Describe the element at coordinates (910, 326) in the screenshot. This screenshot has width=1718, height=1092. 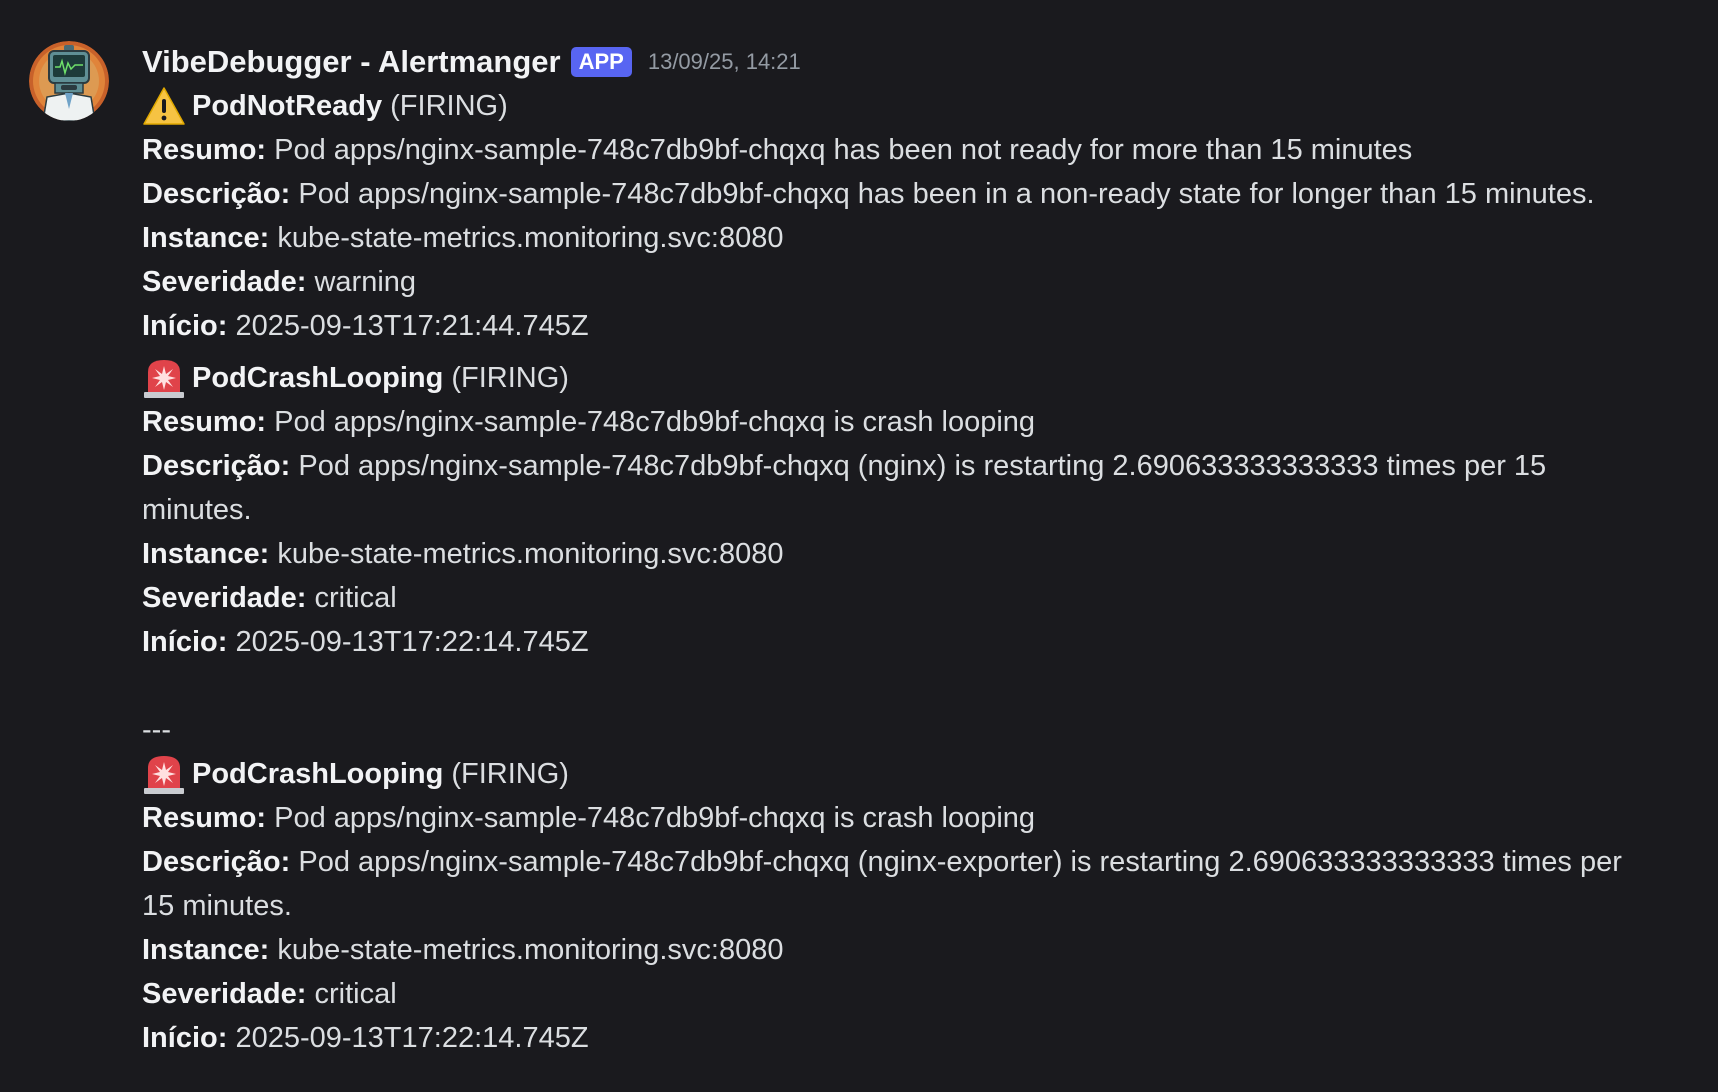
I see `alert-start: Início: 2025-09-13T17:21:44.745Z` at that location.